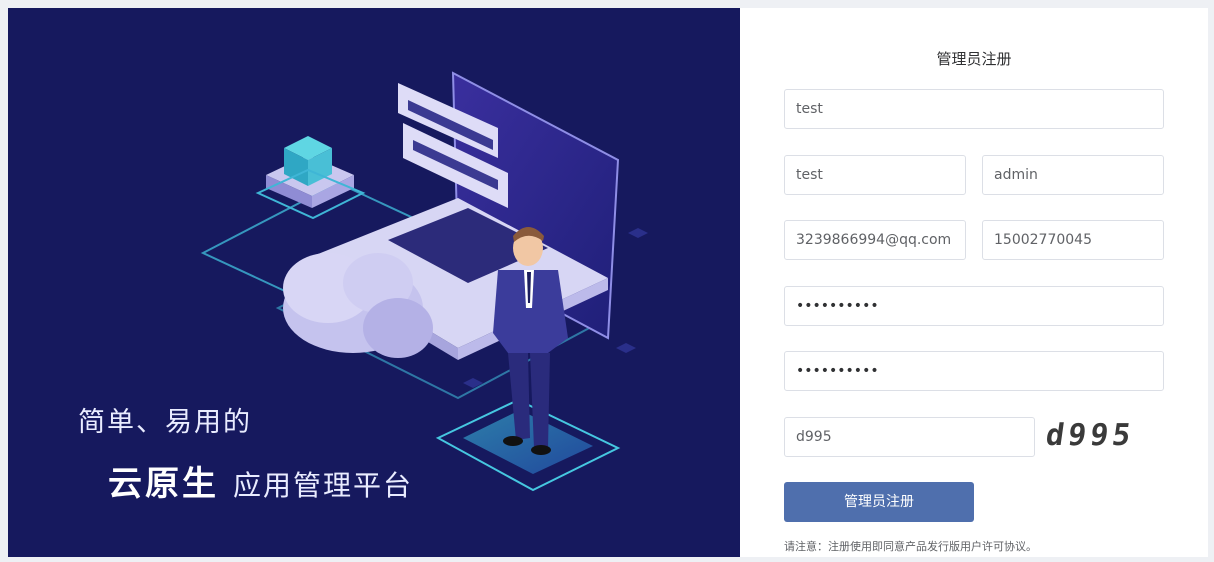 The image size is (1214, 562). I want to click on form-title: 管理员注册, so click(974, 59).